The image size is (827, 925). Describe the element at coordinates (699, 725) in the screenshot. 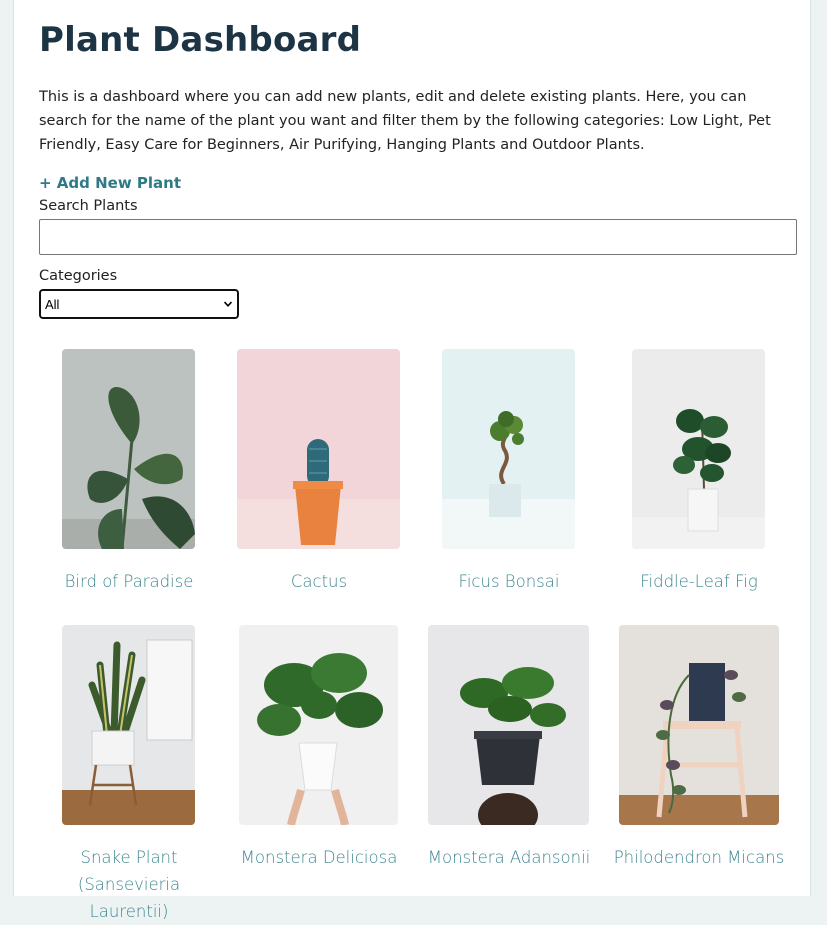

I see `philodendron-micans-photo` at that location.